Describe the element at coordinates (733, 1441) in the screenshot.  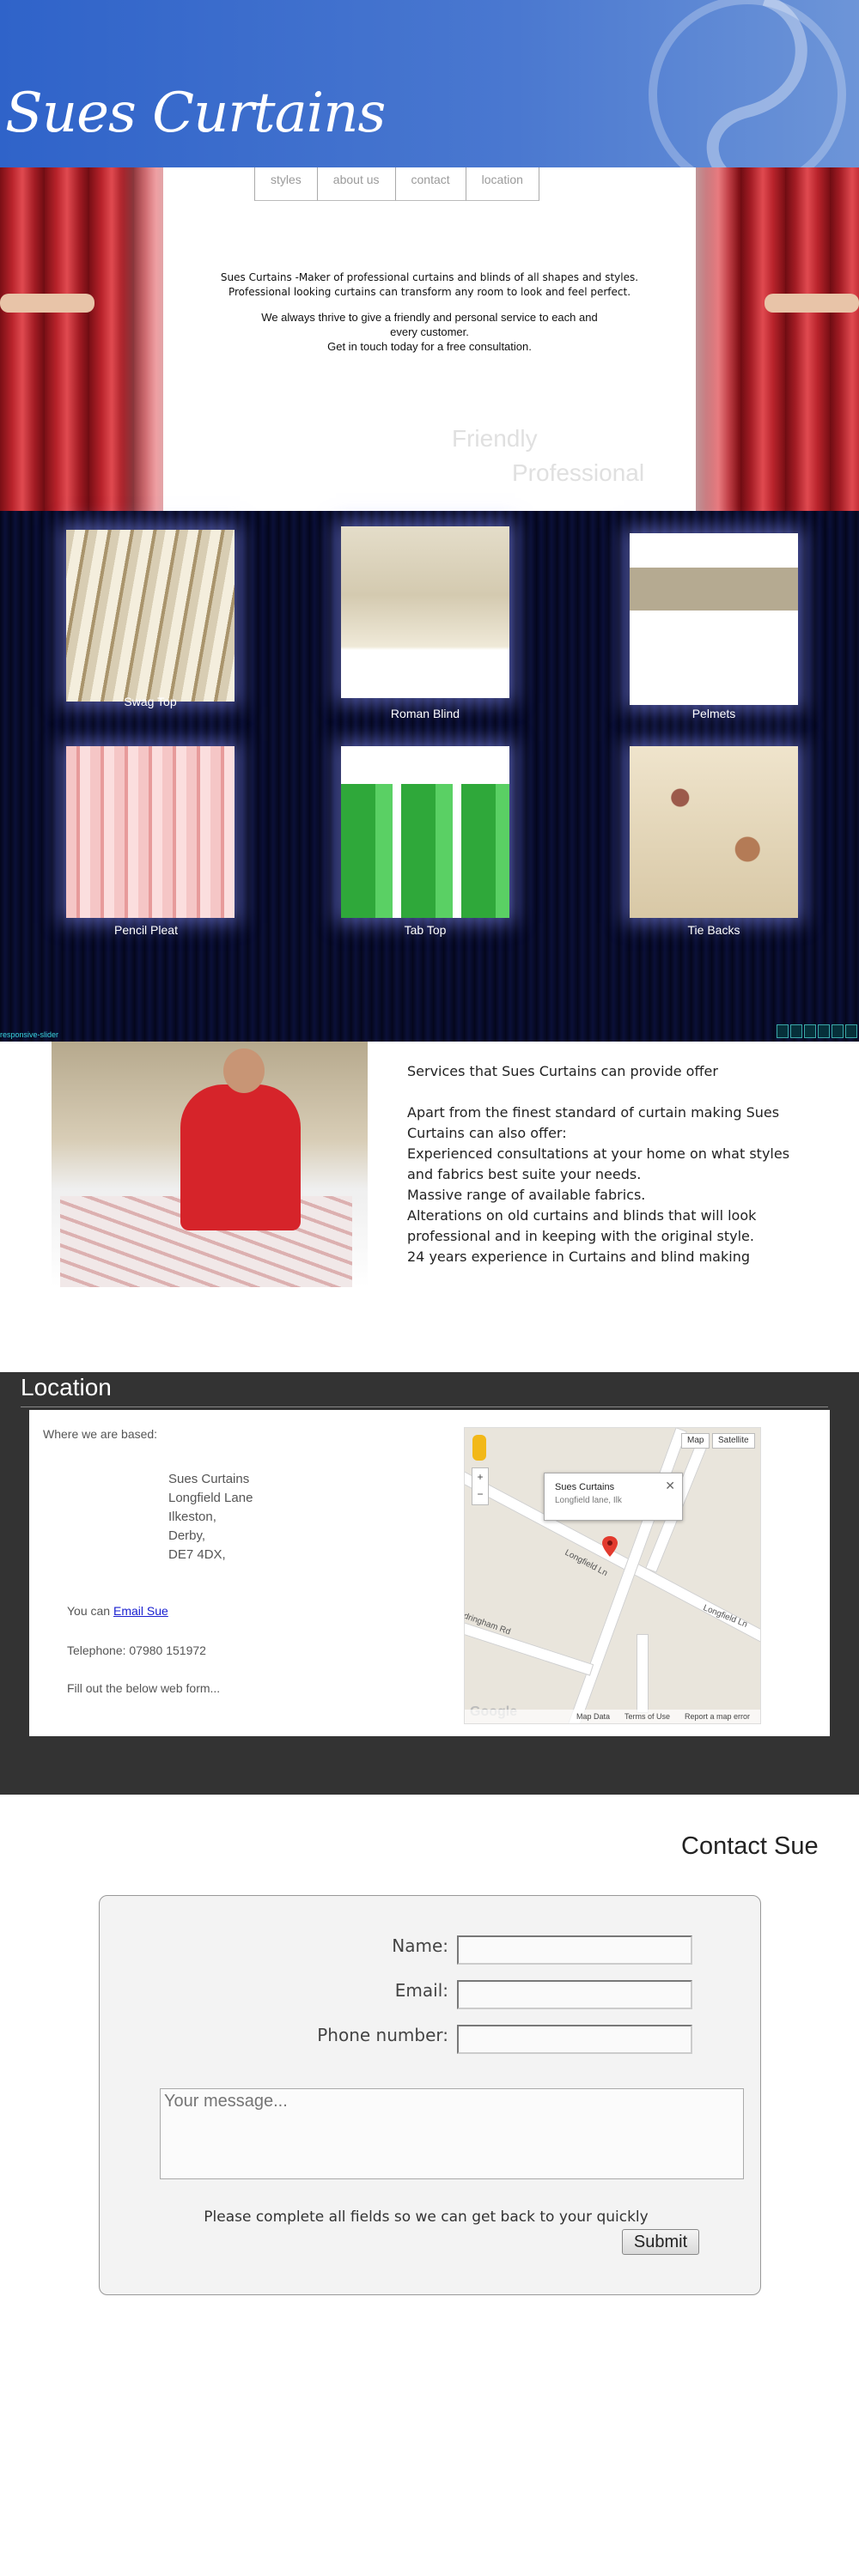
I see `map-type-satellite-button: Satellite` at that location.